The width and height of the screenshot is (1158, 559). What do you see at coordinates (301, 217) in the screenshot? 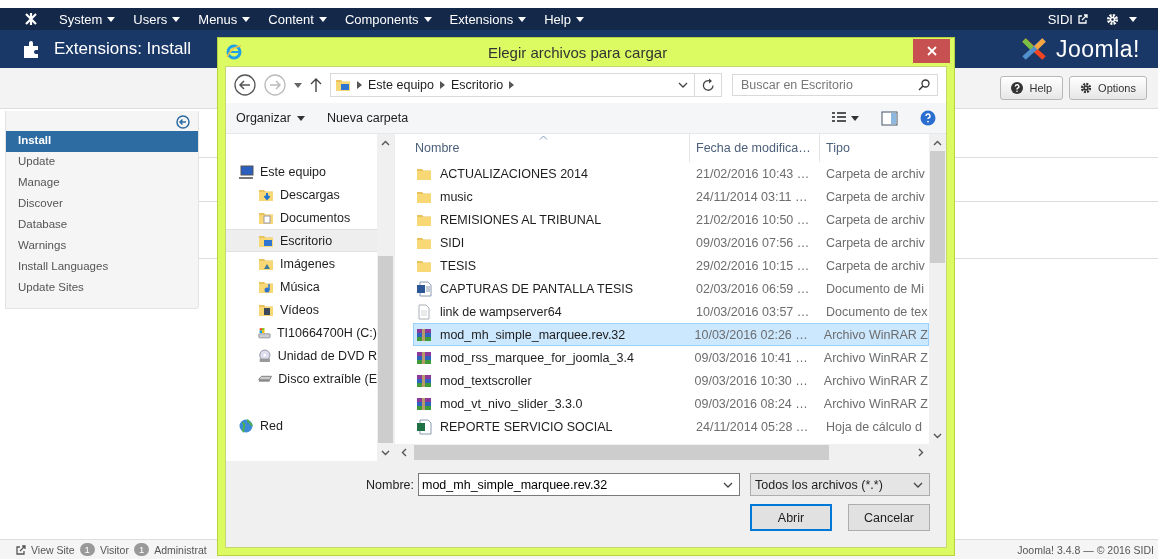
I see `nav-item: Documentos` at bounding box center [301, 217].